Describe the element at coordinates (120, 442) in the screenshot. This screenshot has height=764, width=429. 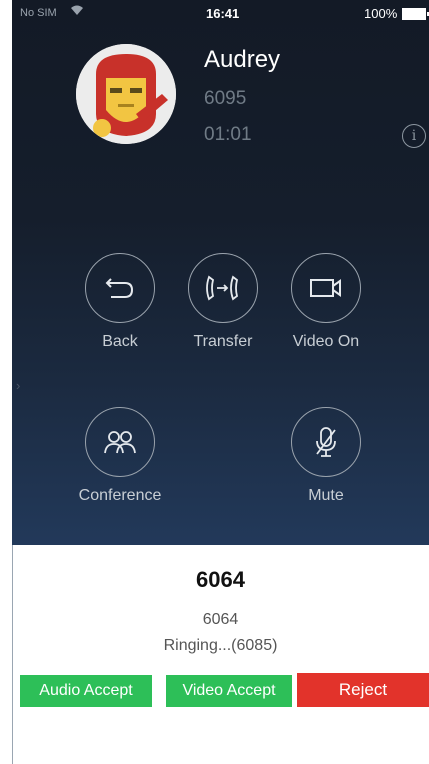
I see `conference-icon` at that location.